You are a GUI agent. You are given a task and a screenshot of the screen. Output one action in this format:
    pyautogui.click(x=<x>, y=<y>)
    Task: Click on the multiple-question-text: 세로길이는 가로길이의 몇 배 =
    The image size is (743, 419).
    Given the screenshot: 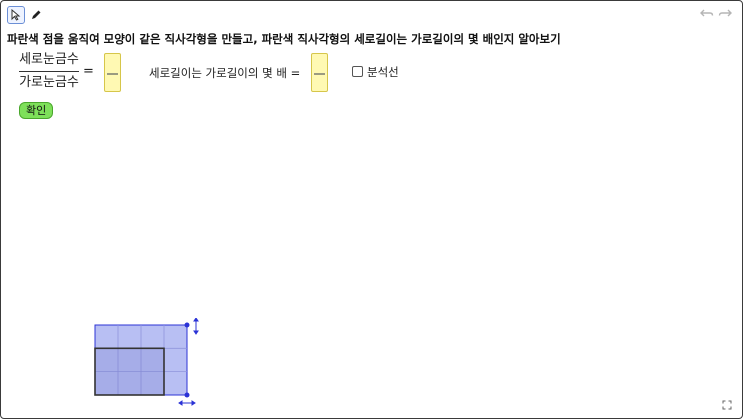 What is the action you would take?
    pyautogui.click(x=225, y=73)
    